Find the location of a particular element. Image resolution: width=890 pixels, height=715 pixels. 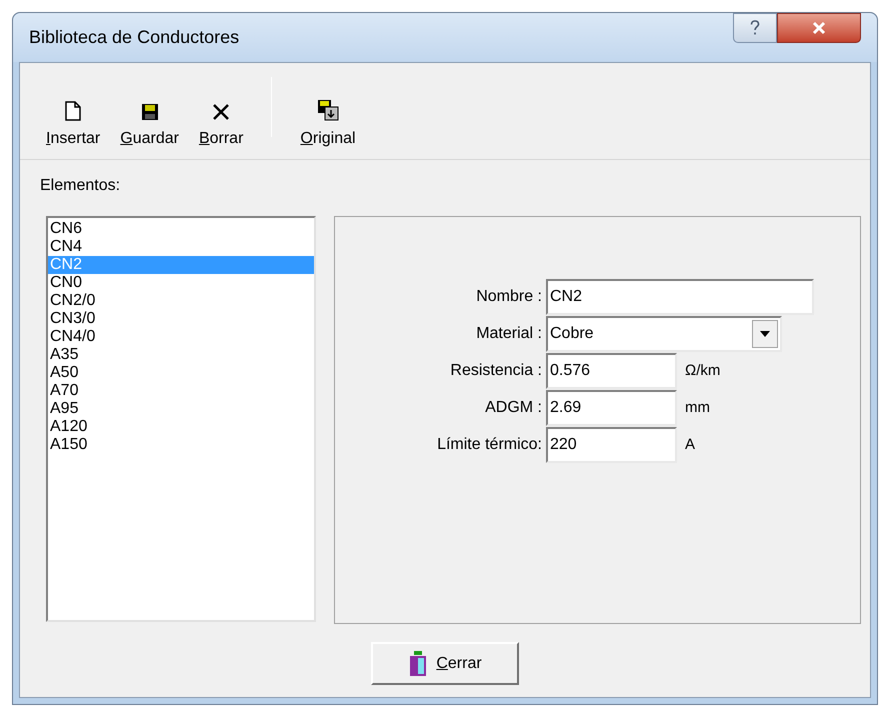

input-field: 0.576 is located at coordinates (611, 371).